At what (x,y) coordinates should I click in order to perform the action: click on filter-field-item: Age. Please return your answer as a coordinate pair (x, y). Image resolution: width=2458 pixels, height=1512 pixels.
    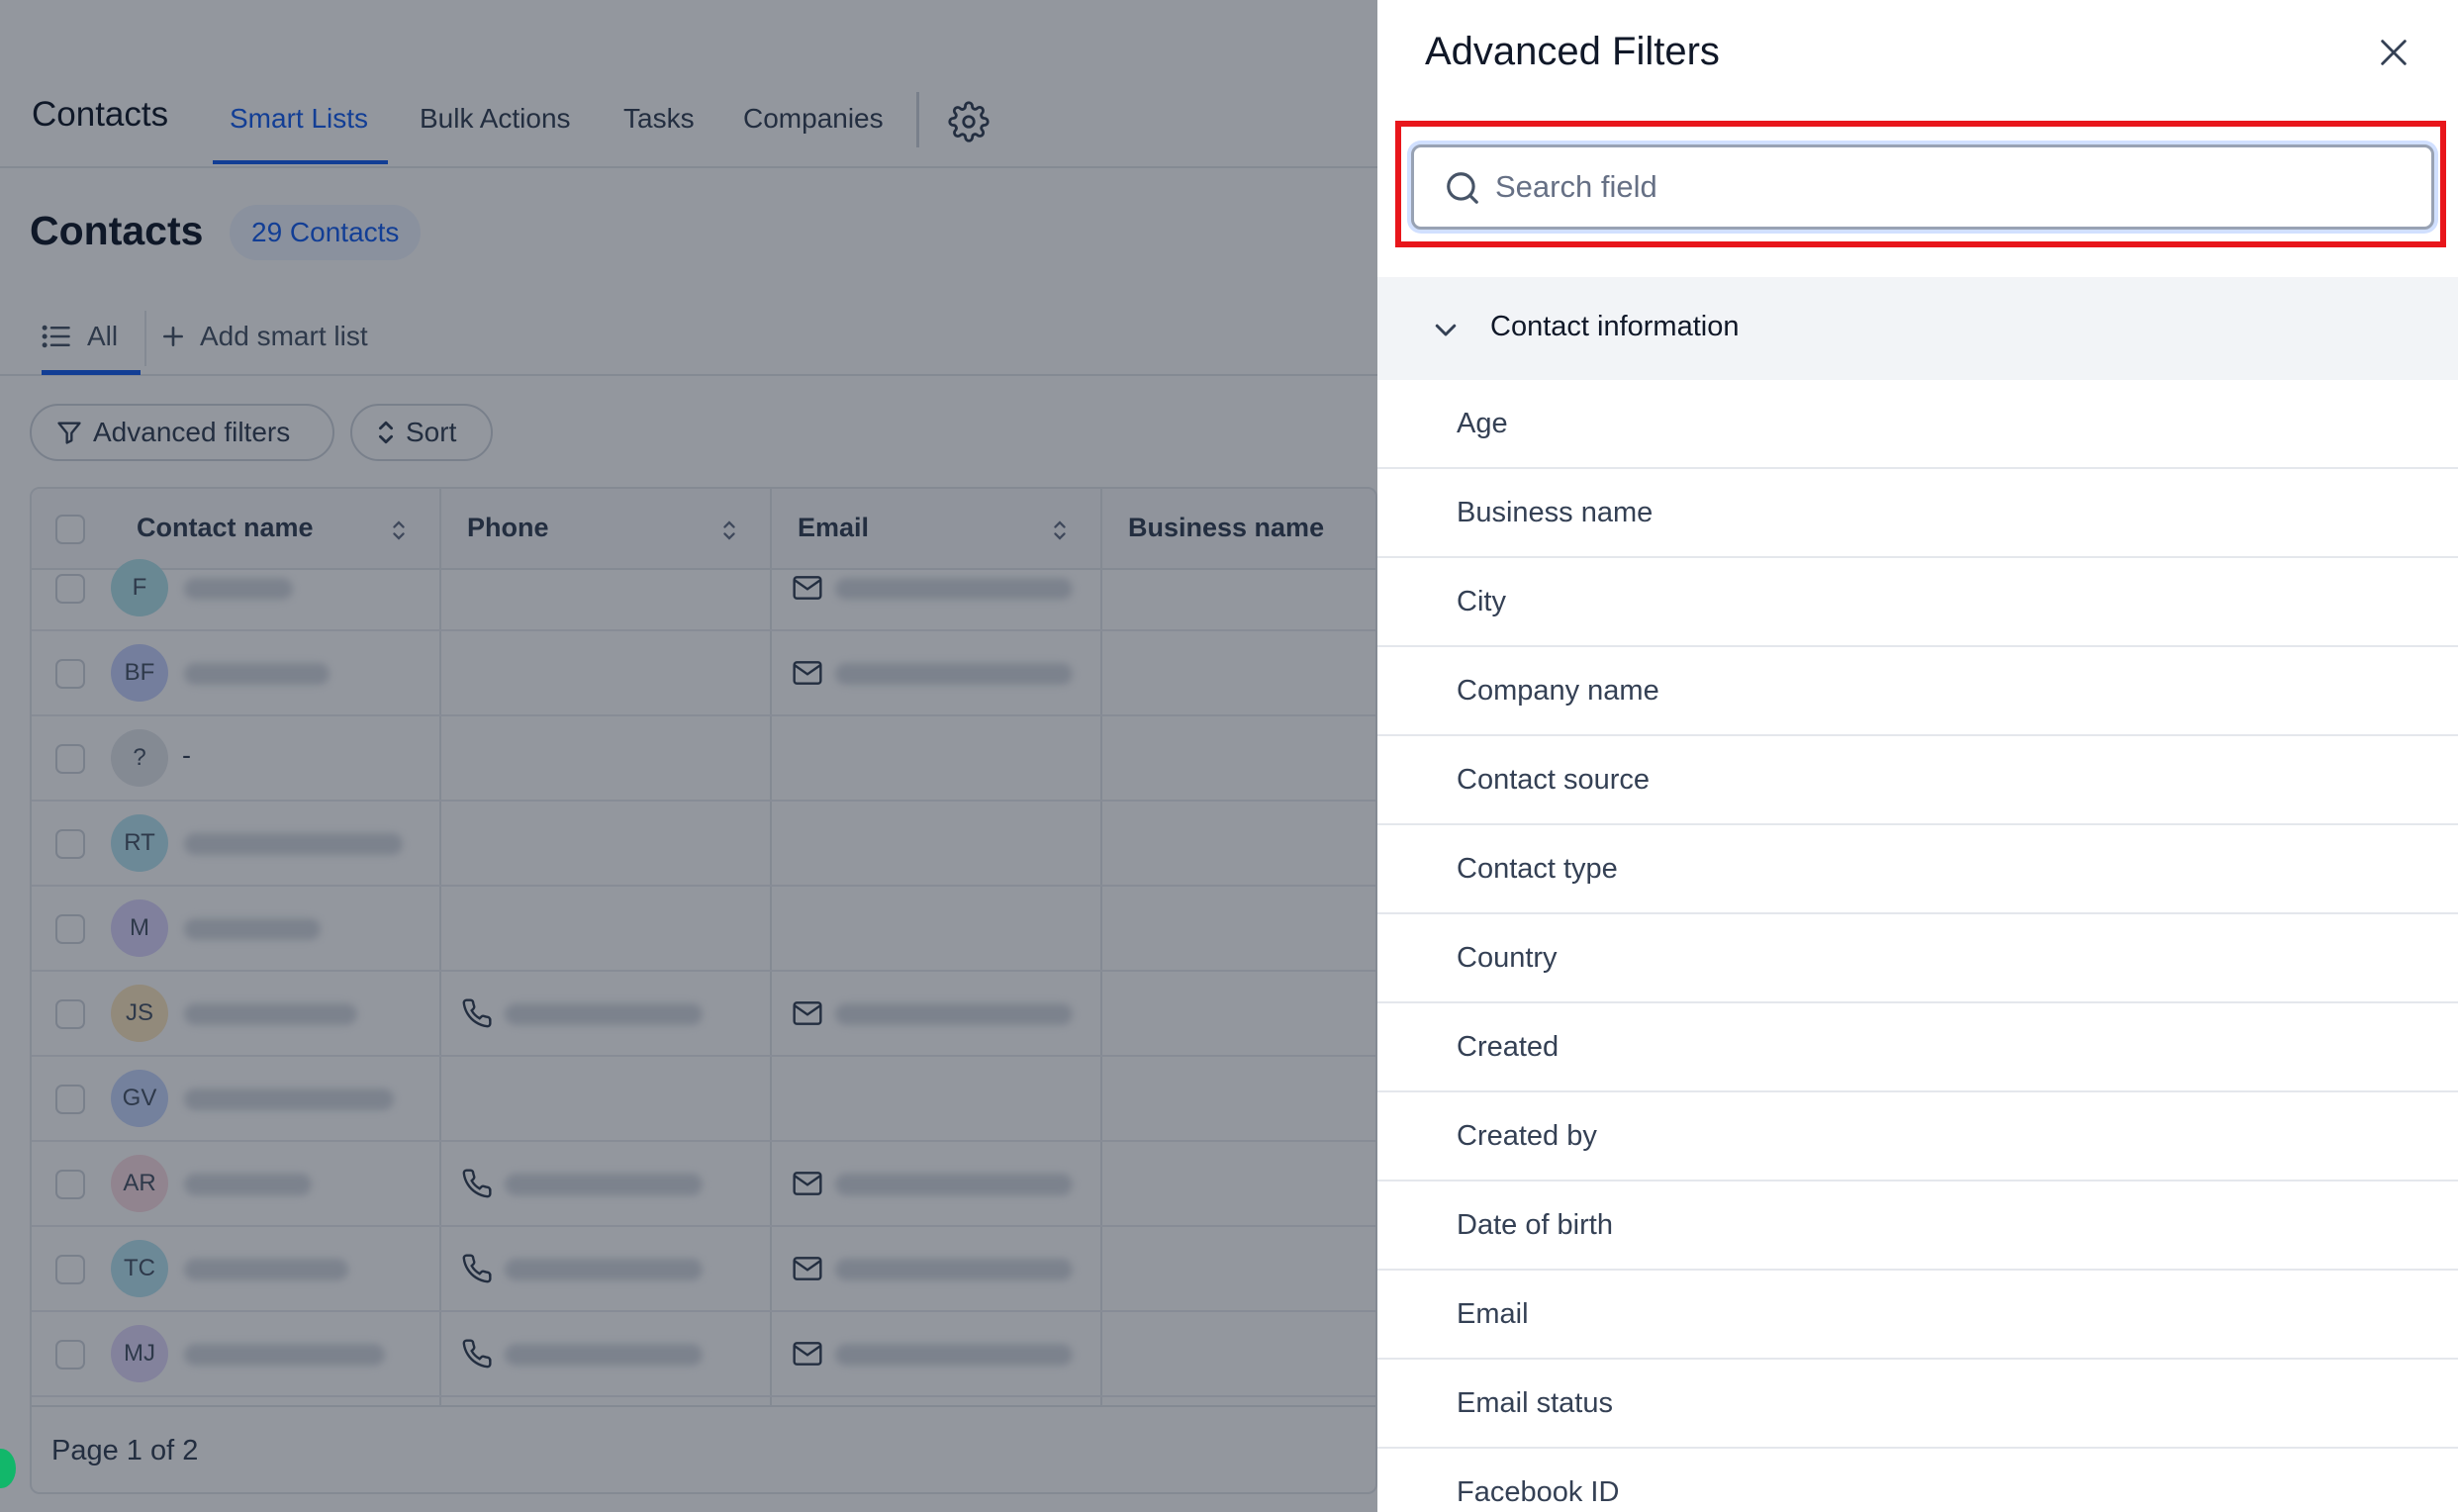
    Looking at the image, I should click on (1918, 425).